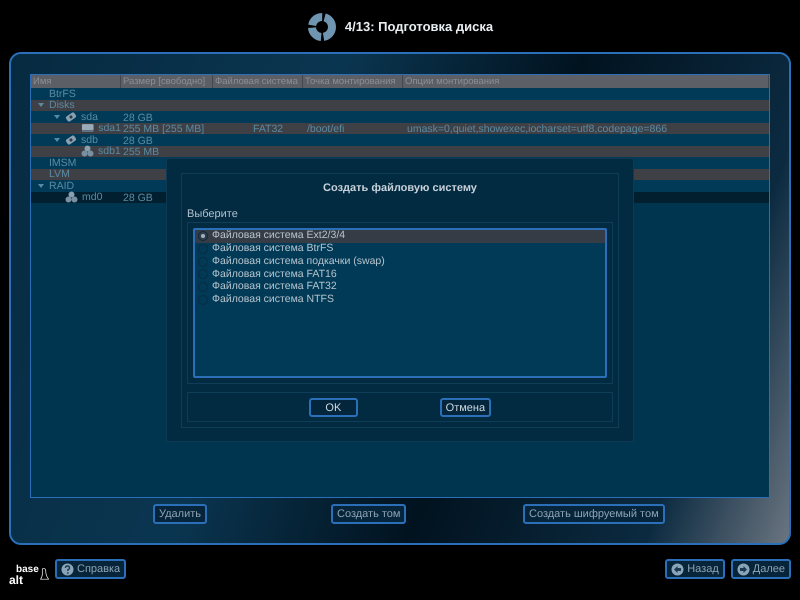 Image resolution: width=800 pixels, height=600 pixels. I want to click on dialog-button: OK, so click(333, 407).